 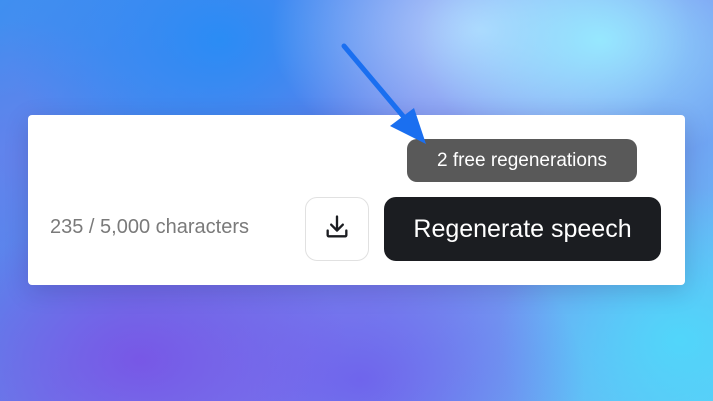 I want to click on free-regenerations-tooltip: 2 free regenerations, so click(x=522, y=160).